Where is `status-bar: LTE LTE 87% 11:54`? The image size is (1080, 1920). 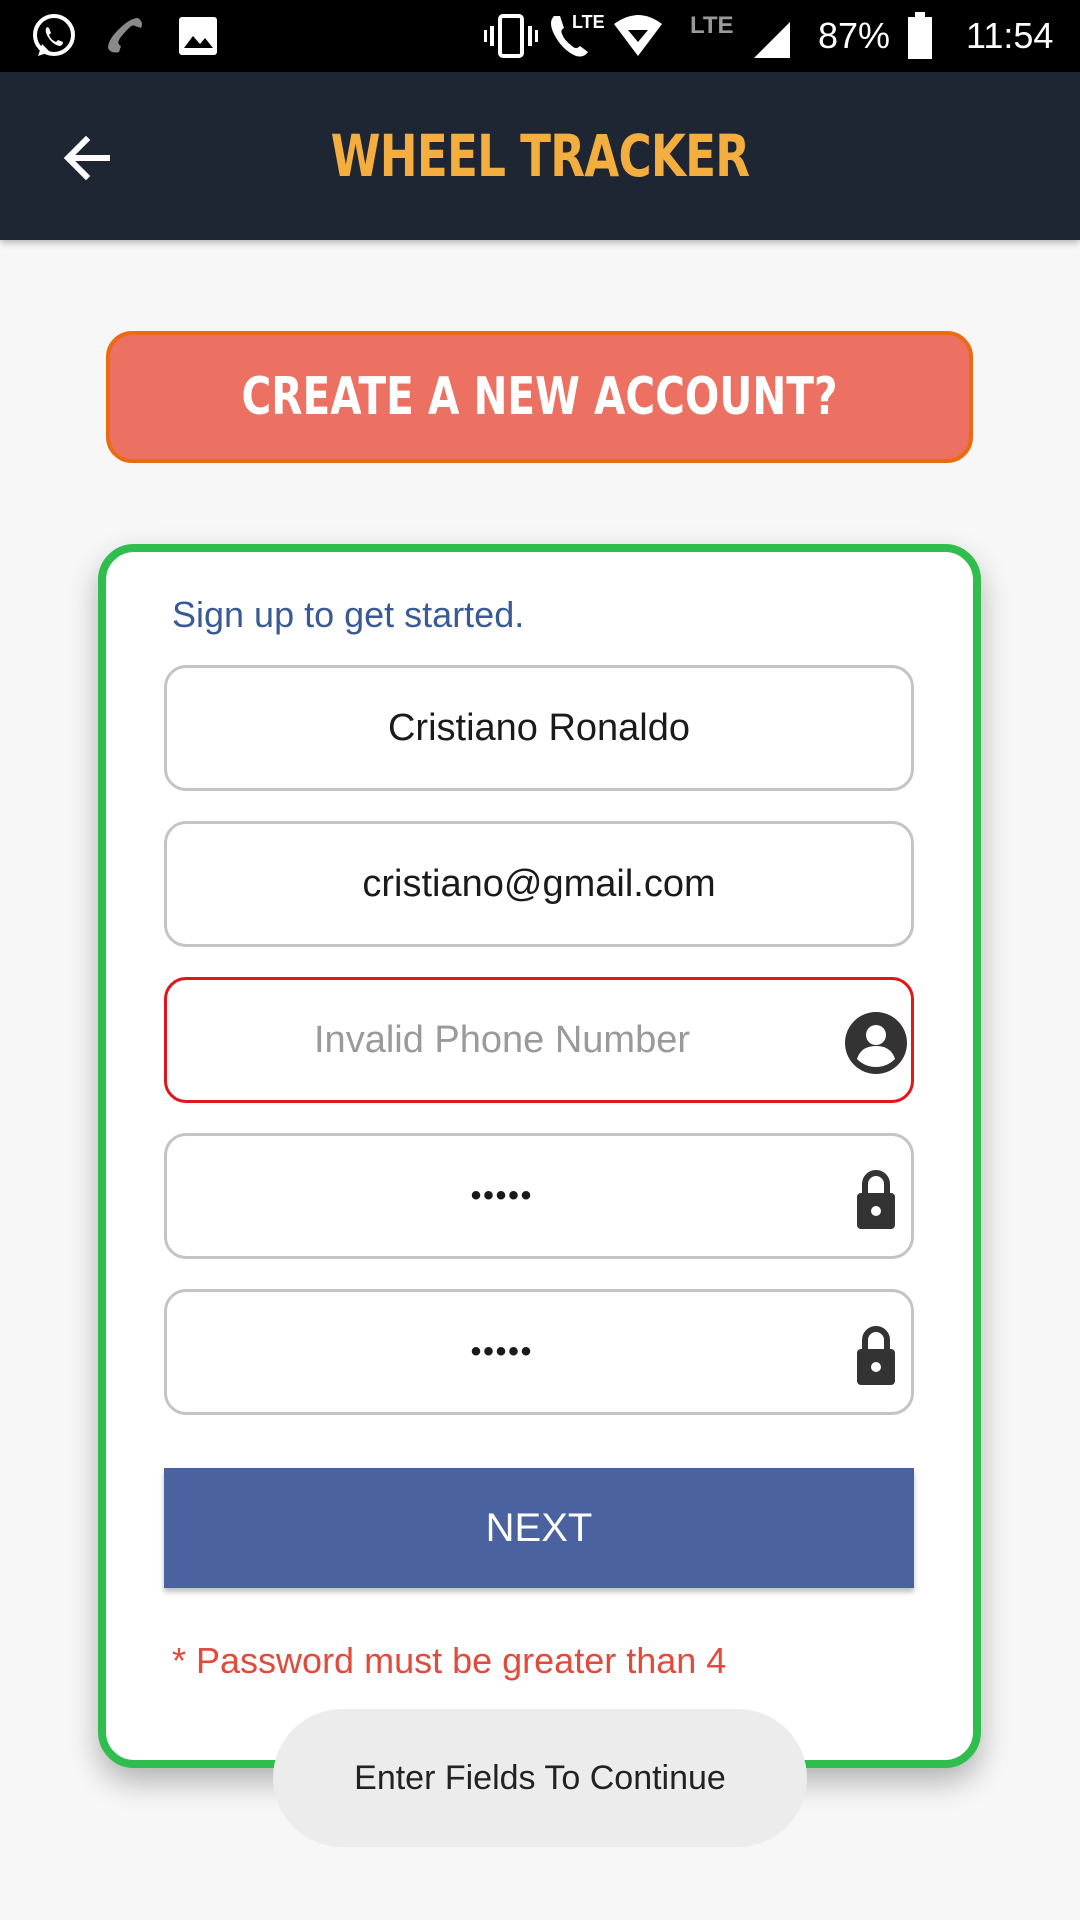 status-bar: LTE LTE 87% 11:54 is located at coordinates (540, 36).